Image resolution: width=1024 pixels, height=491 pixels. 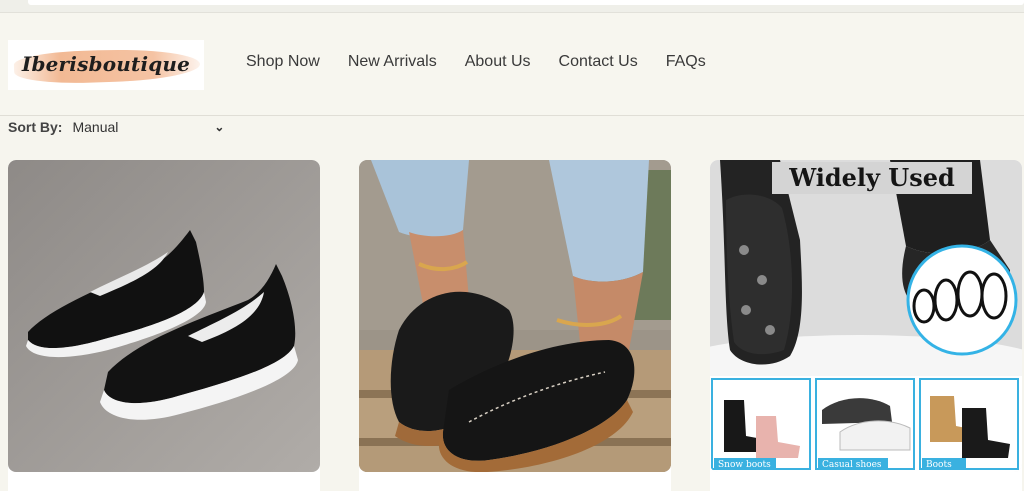 What do you see at coordinates (744, 465) in the screenshot?
I see `panel-caption: Snow boots` at bounding box center [744, 465].